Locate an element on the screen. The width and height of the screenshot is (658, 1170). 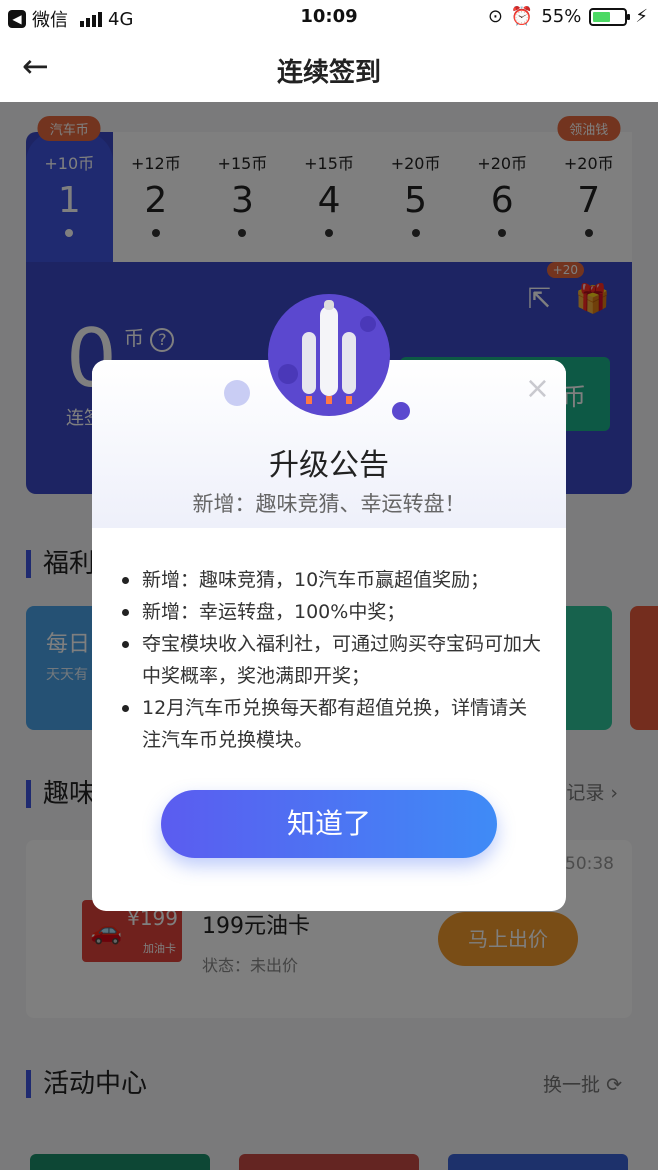
battery-icon is located at coordinates (610, 16).